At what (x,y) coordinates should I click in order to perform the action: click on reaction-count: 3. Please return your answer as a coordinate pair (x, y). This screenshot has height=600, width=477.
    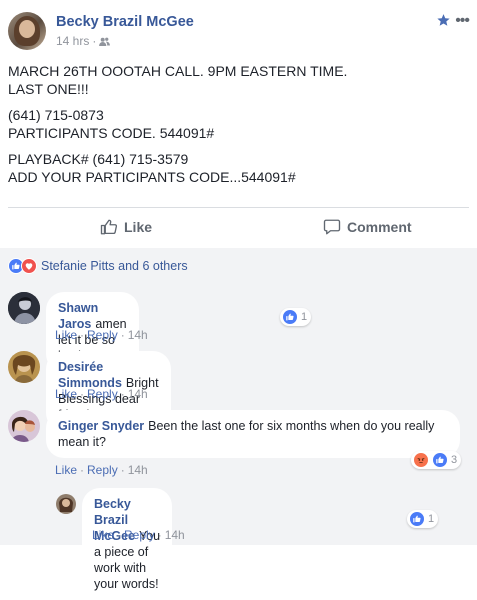
    Looking at the image, I should click on (454, 460).